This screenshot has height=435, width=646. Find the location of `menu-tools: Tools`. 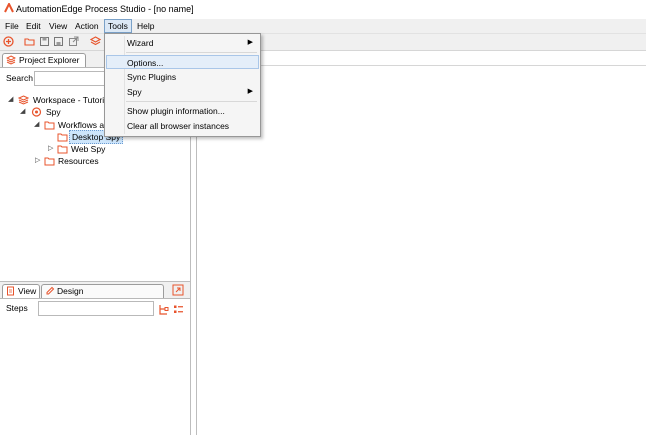

menu-tools: Tools is located at coordinates (118, 26).